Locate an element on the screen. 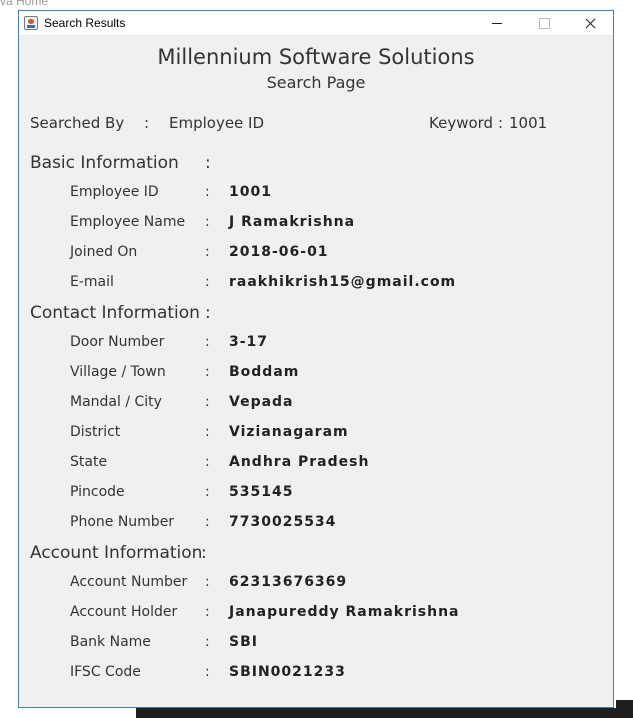 Image resolution: width=633 pixels, height=718 pixels. searched-by-colon: : is located at coordinates (147, 123).